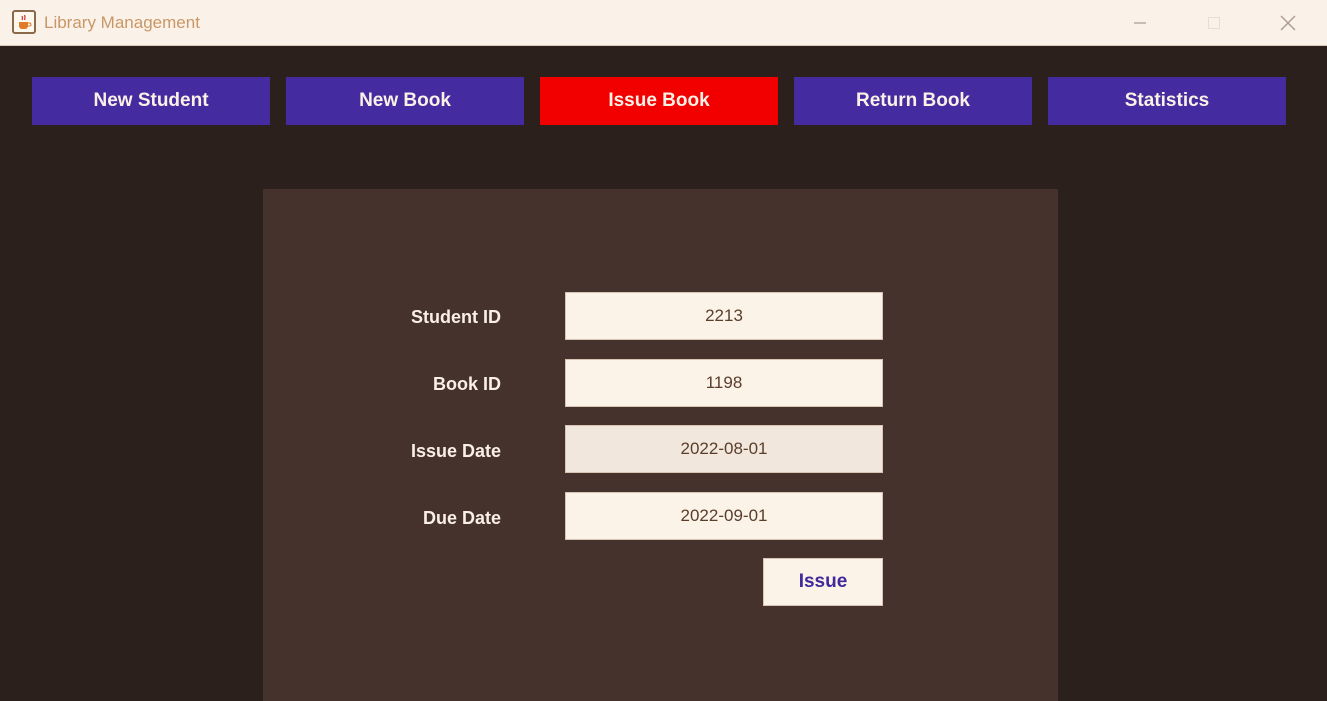 This screenshot has width=1327, height=701. What do you see at coordinates (405, 101) in the screenshot?
I see `nav-new-book-button: New Book` at bounding box center [405, 101].